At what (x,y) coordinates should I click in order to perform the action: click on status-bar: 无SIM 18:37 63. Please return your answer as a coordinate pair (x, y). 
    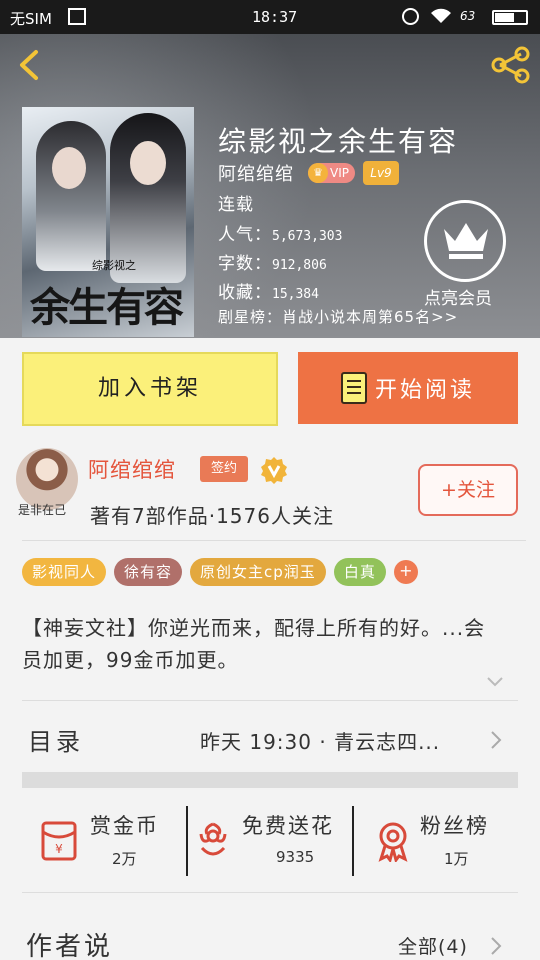
    Looking at the image, I should click on (270, 17).